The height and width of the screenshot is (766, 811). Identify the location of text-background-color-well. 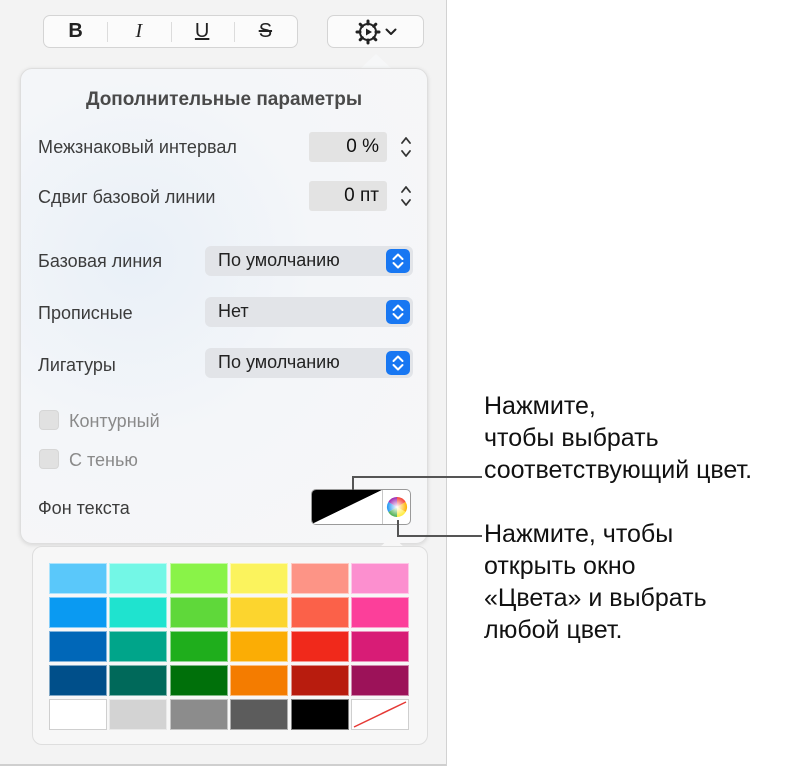
(361, 507).